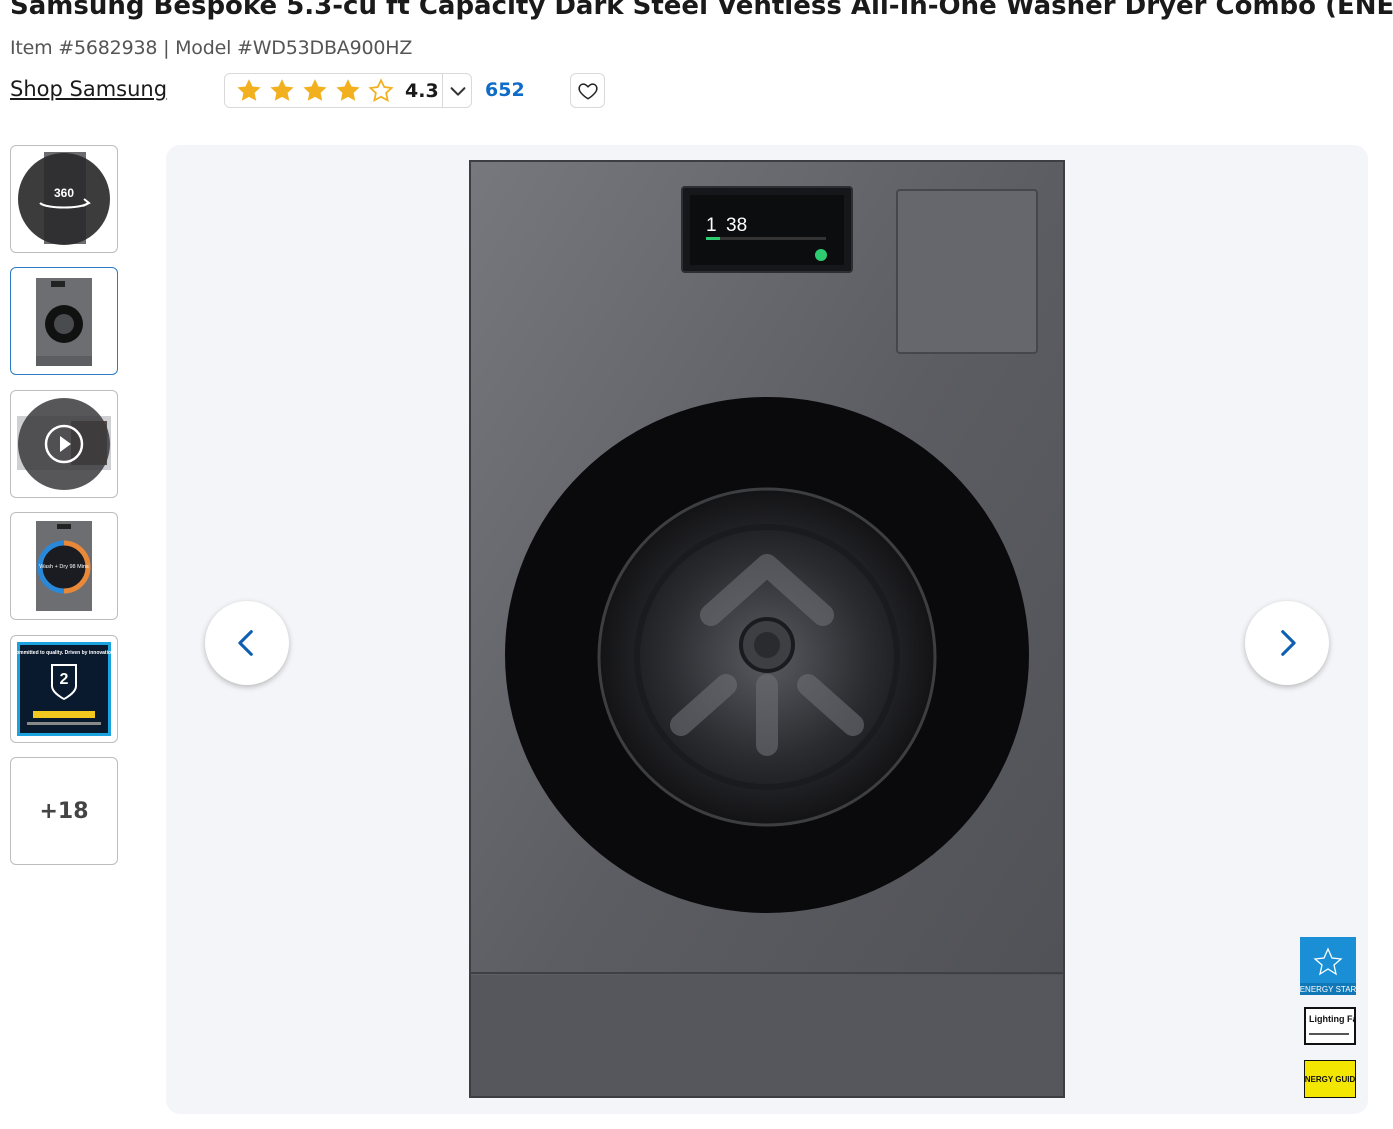 This screenshot has width=1393, height=1129. What do you see at coordinates (332, 91) in the screenshot?
I see `star-rating: 4.3` at bounding box center [332, 91].